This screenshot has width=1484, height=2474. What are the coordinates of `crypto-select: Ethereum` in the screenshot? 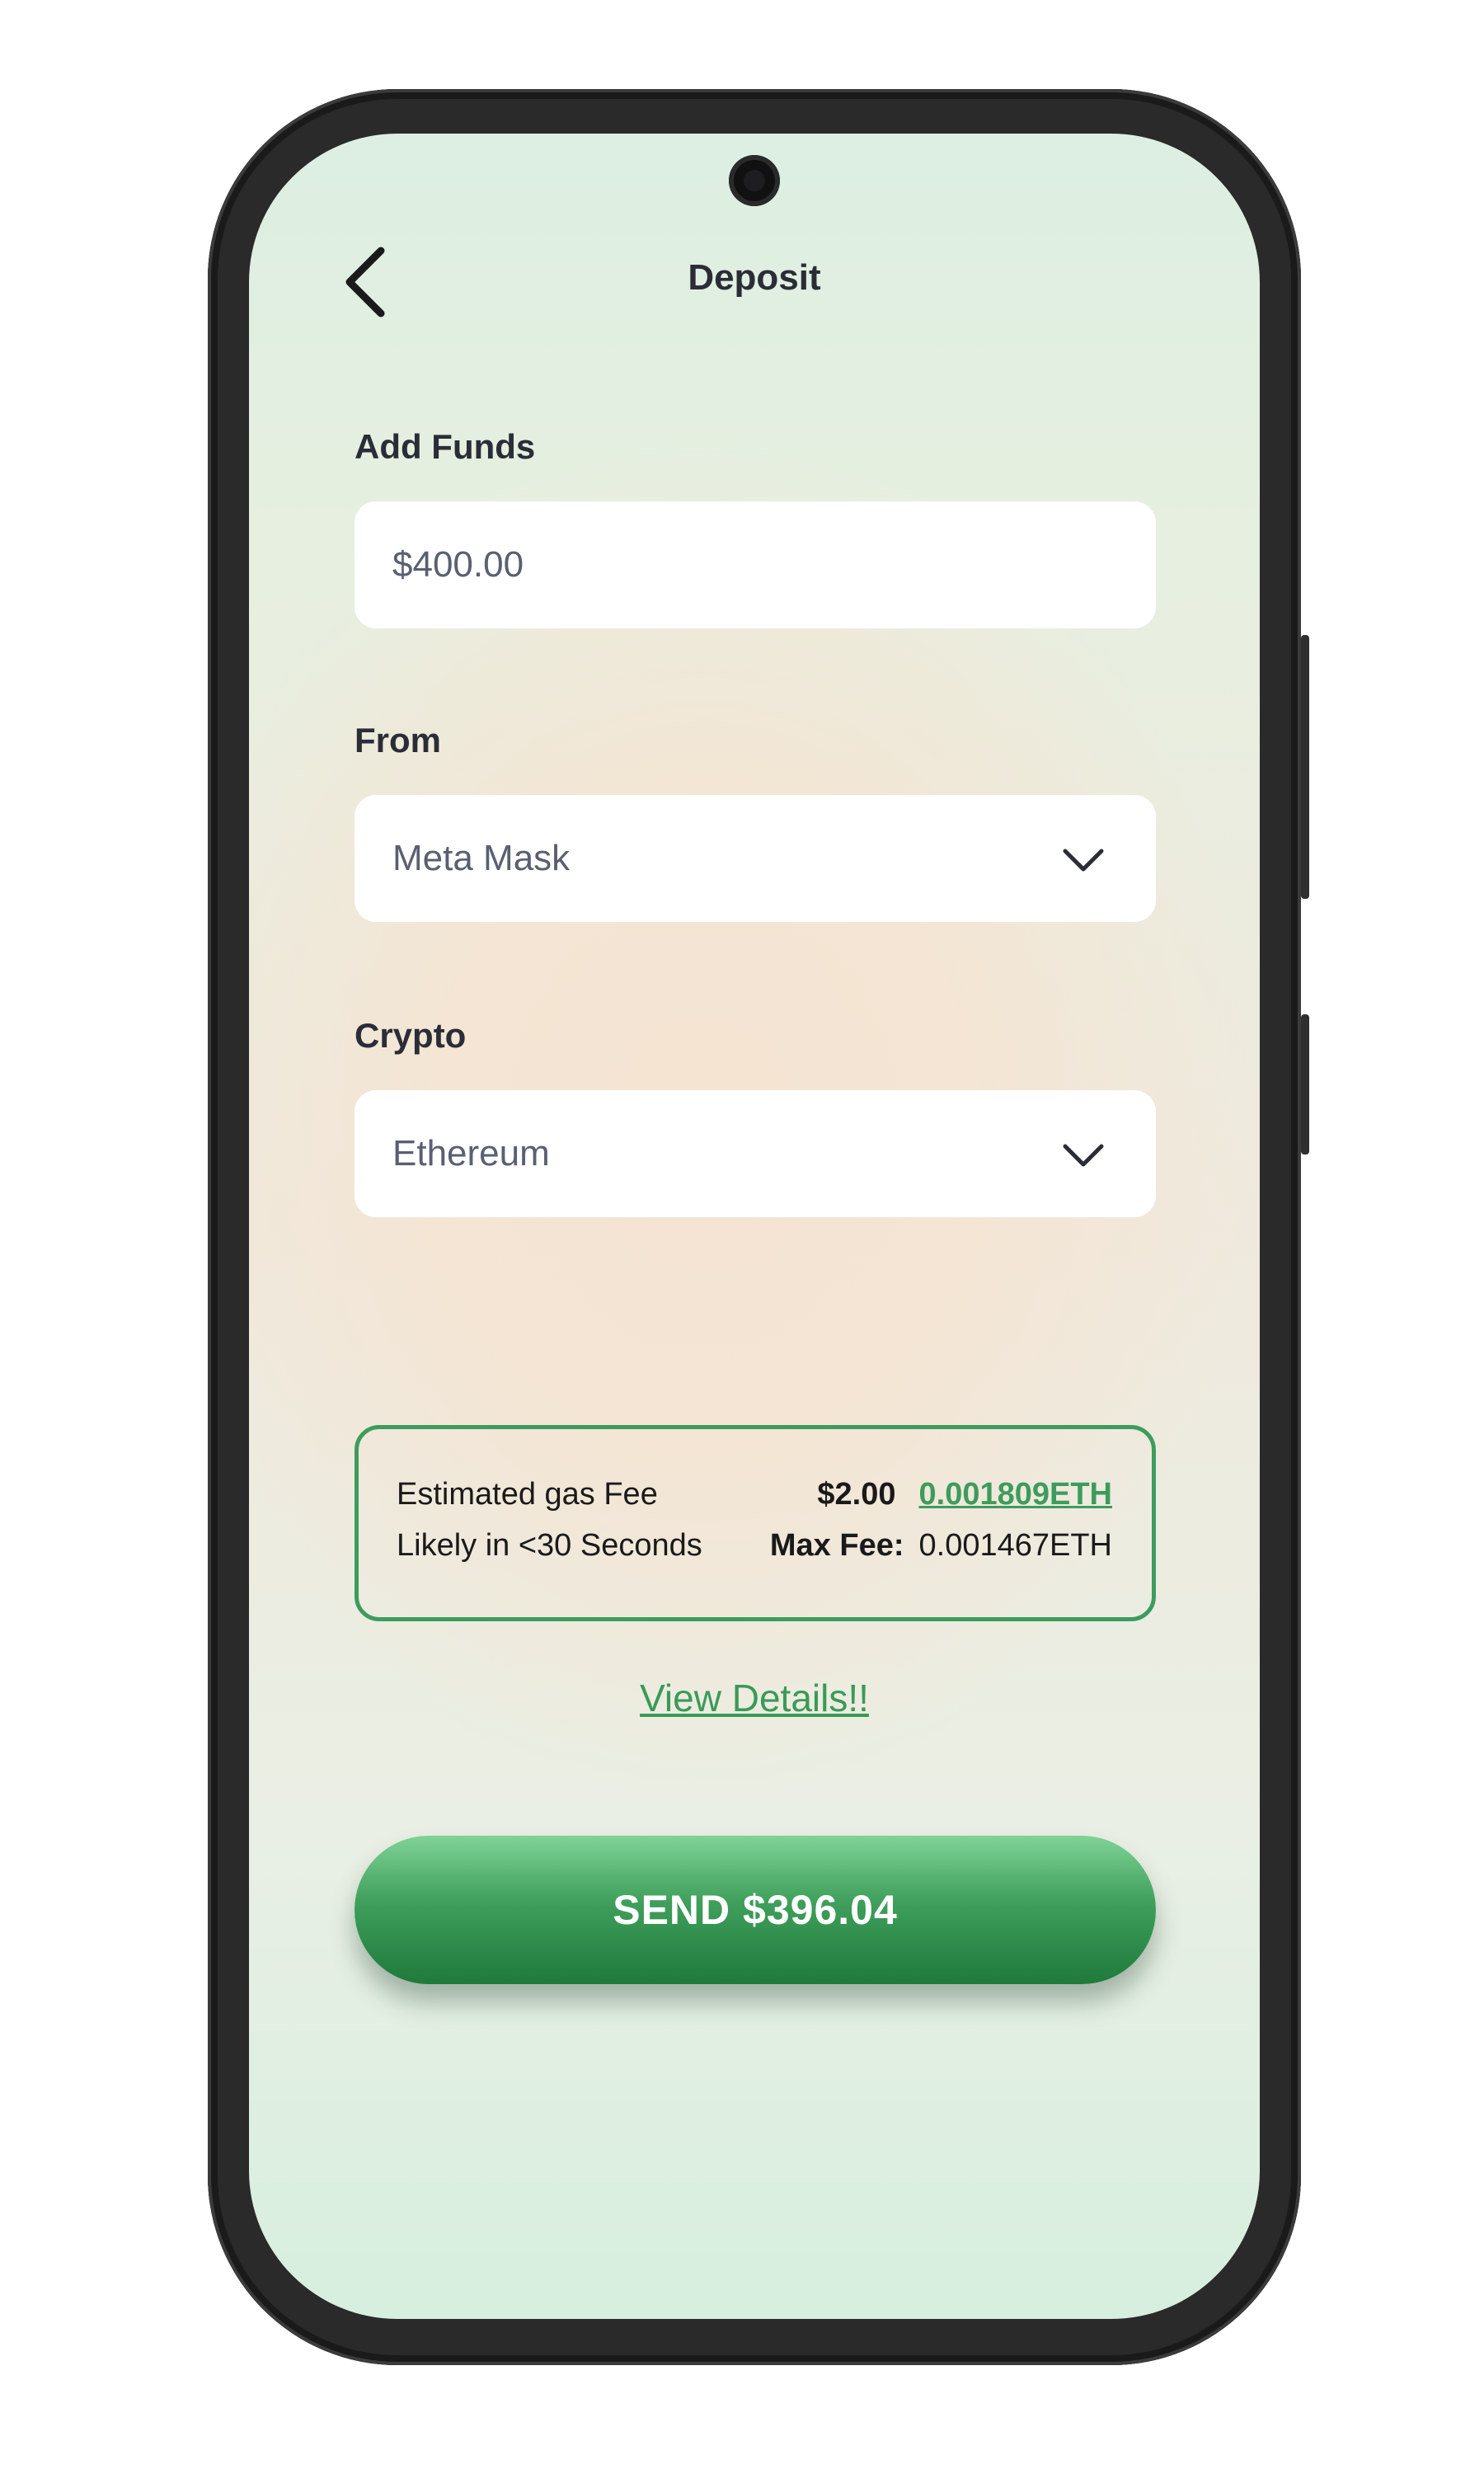 It's located at (755, 1153).